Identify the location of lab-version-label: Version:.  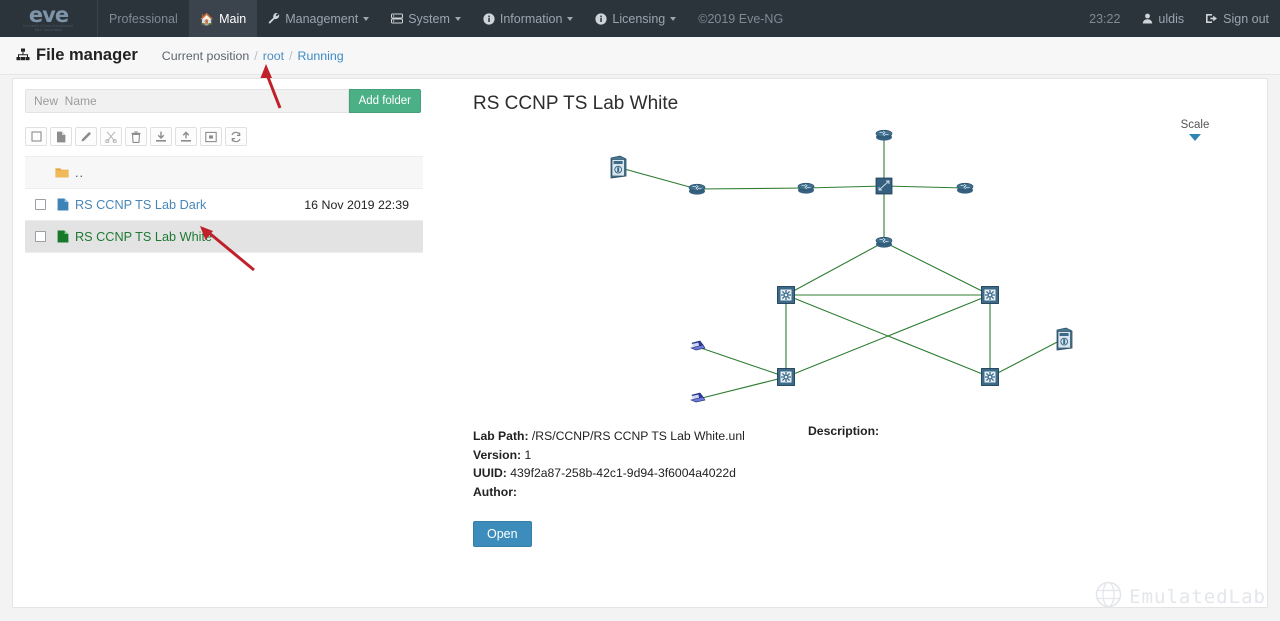
(497, 454).